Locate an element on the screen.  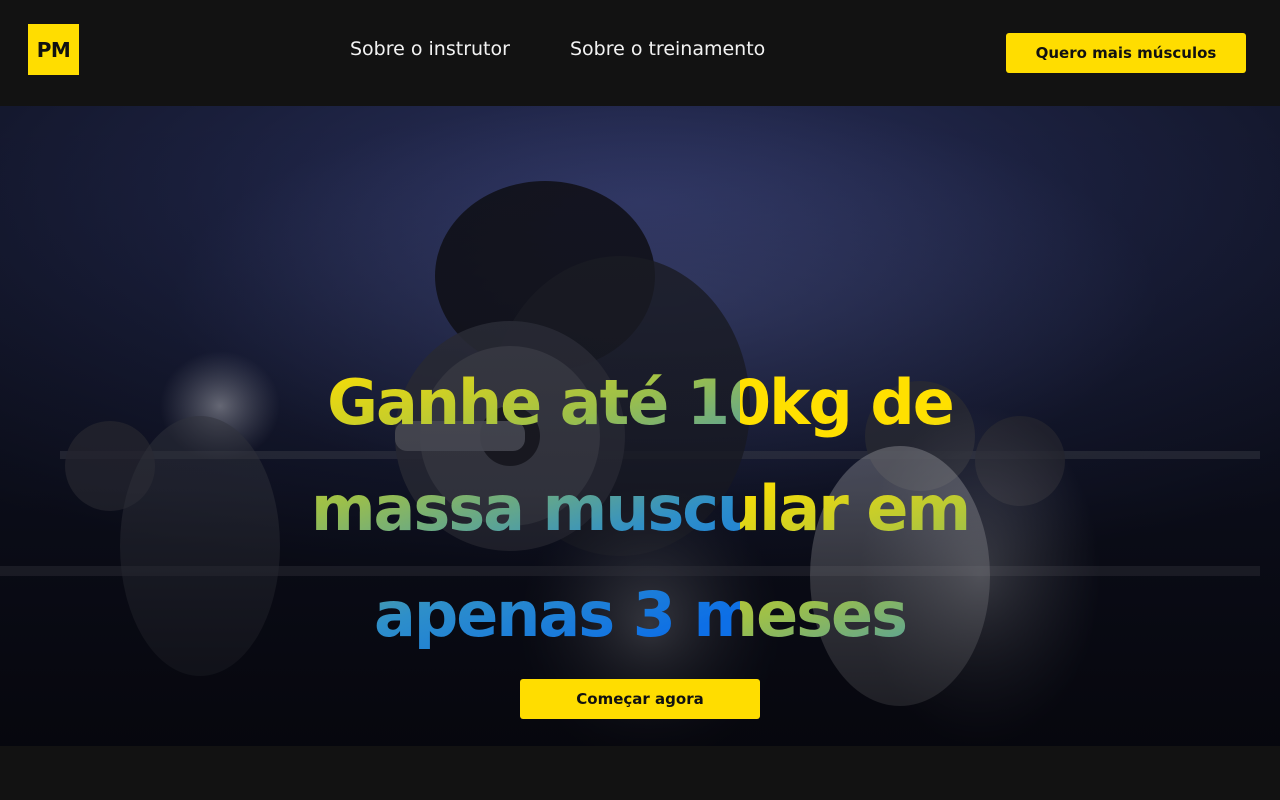
headline-line-2: massa muscular em is located at coordinates (640, 509).